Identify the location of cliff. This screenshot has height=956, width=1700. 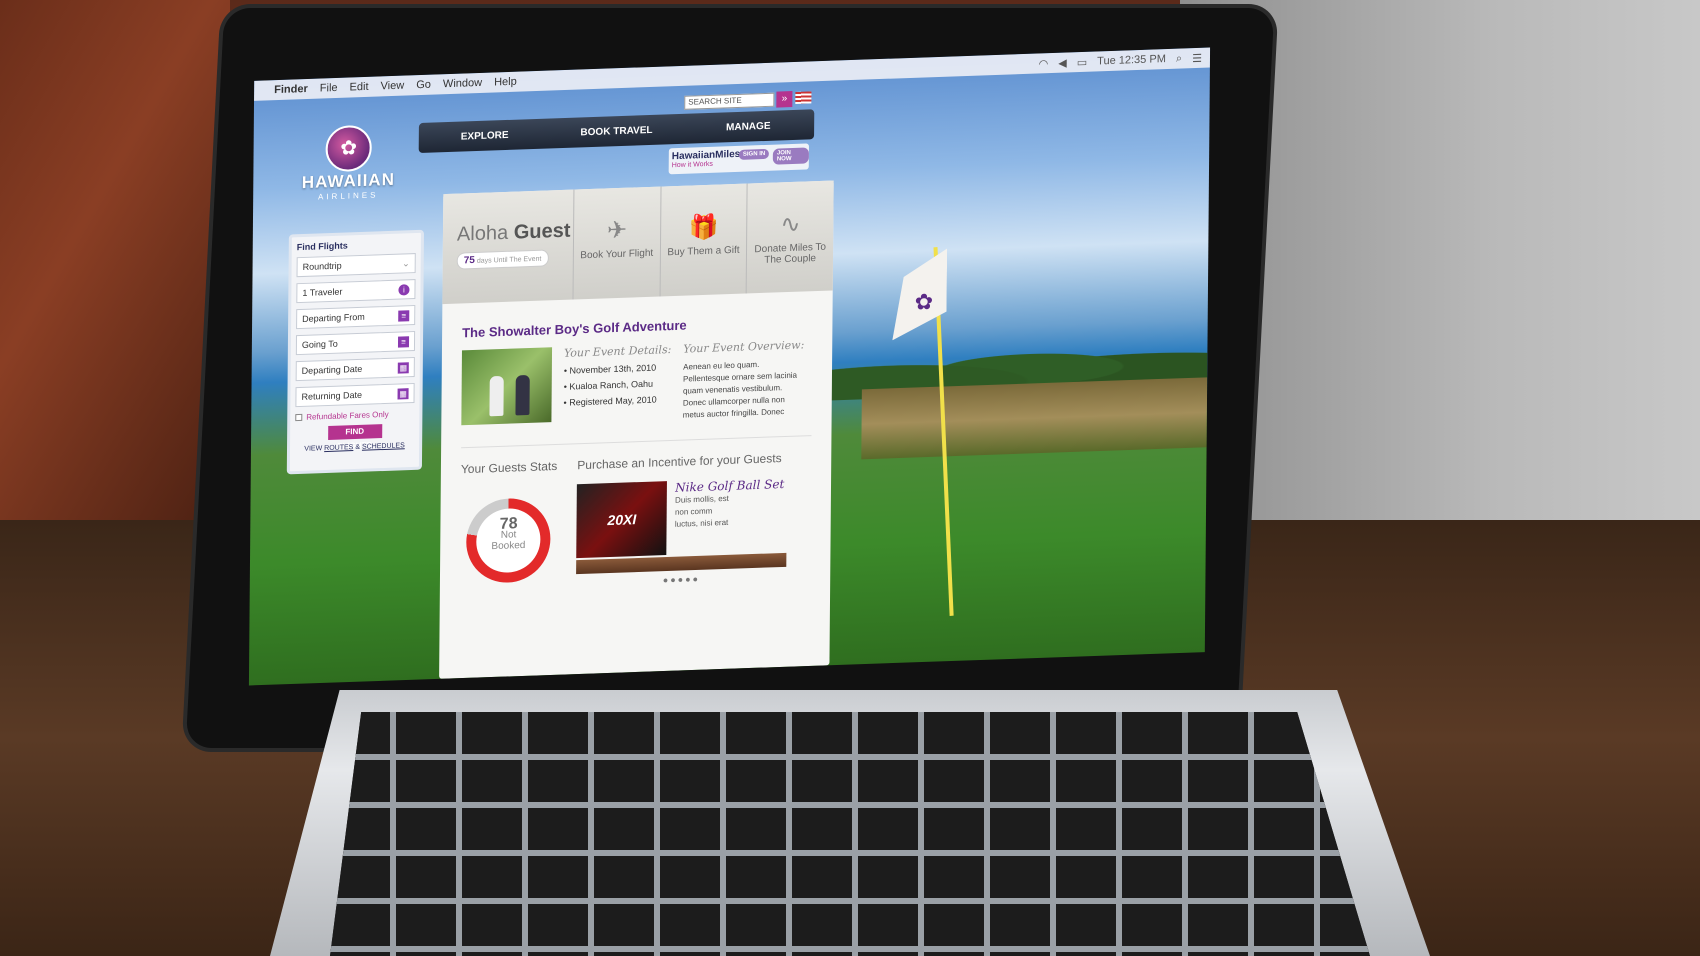
(1034, 418).